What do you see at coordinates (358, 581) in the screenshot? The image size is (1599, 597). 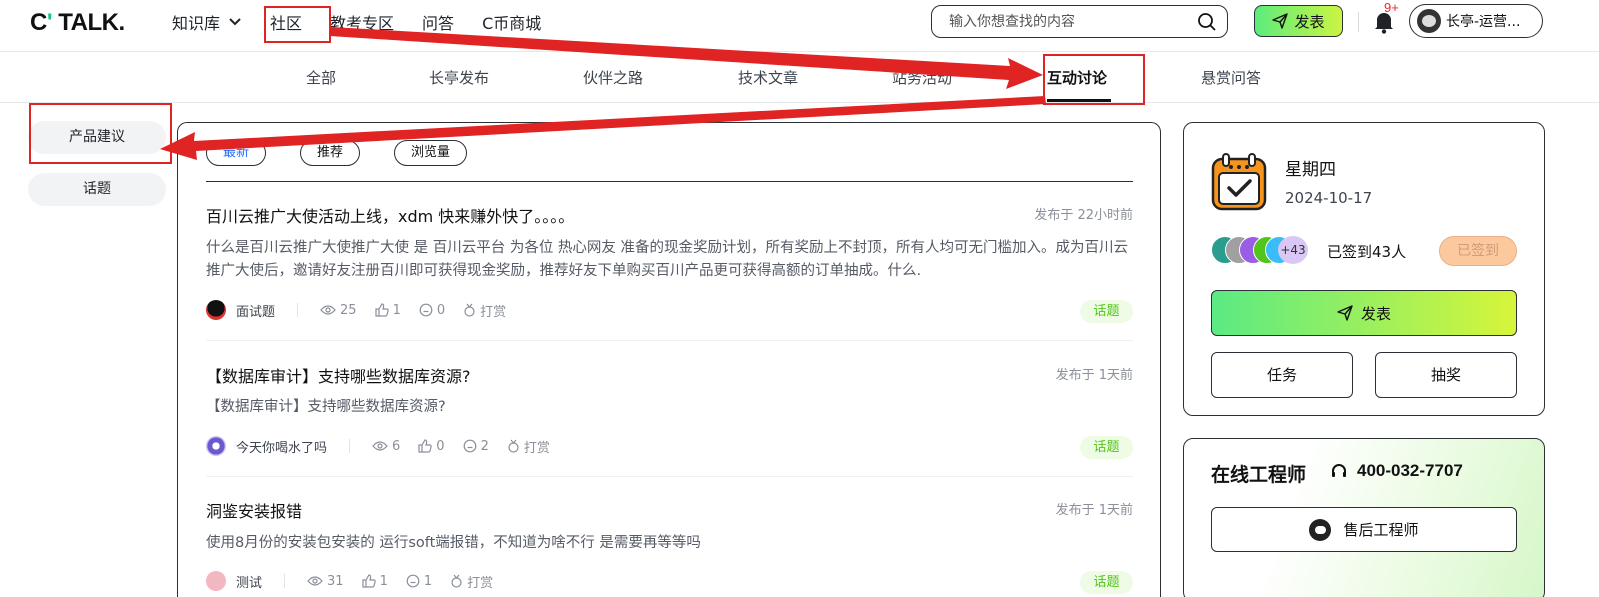 I see `post-meta: 测试 31 1 1 打赏` at bounding box center [358, 581].